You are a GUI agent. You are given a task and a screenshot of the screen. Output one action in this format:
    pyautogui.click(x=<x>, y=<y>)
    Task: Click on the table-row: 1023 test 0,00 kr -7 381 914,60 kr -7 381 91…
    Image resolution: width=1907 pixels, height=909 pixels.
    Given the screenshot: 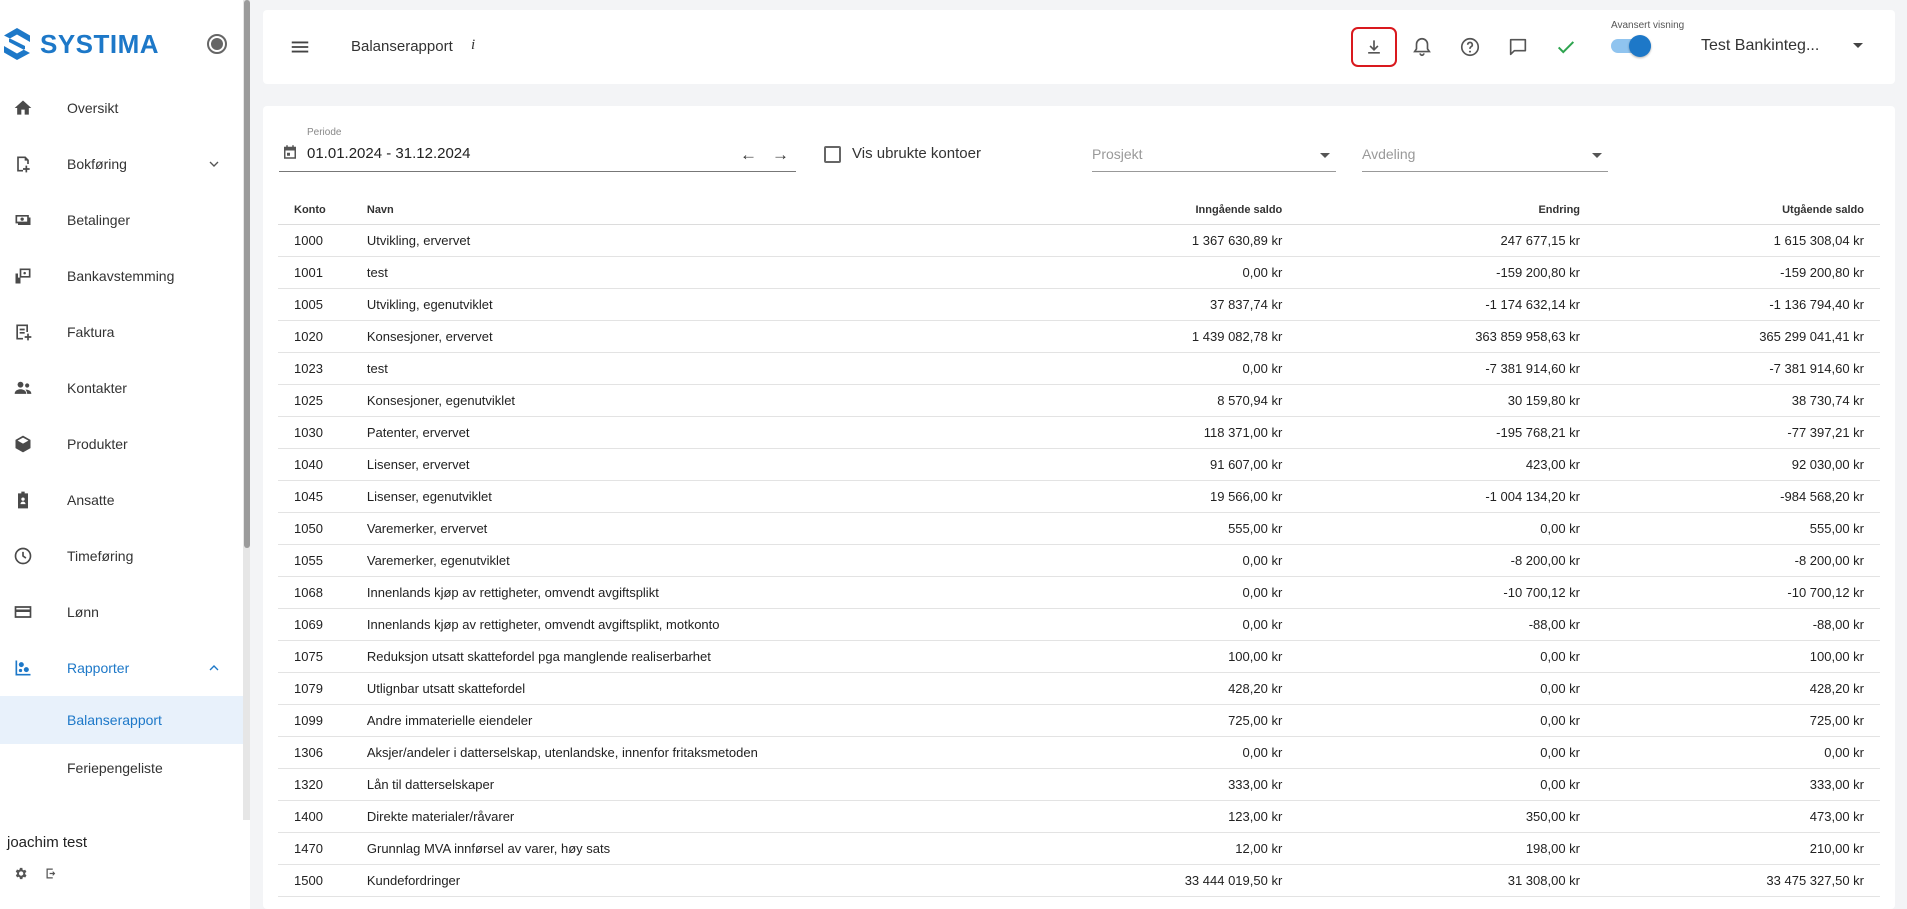 What is the action you would take?
    pyautogui.click(x=1079, y=368)
    